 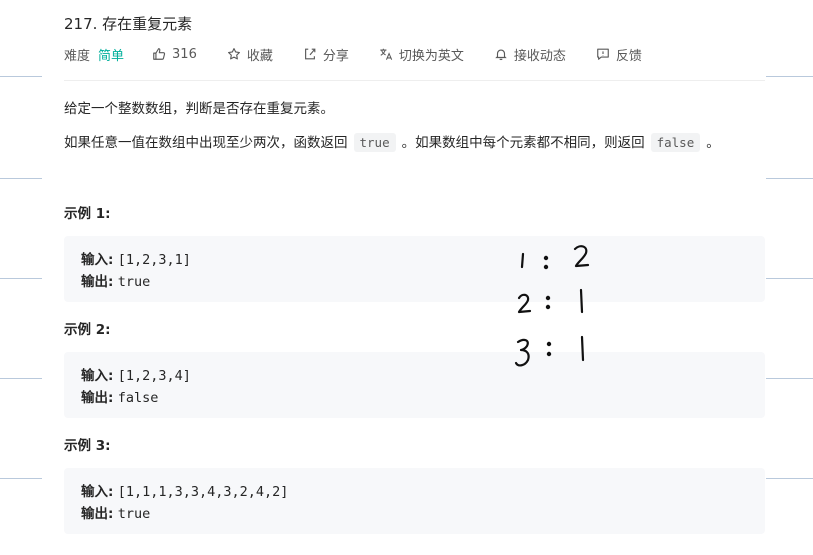 What do you see at coordinates (552, 306) in the screenshot?
I see `handwritten-annotation` at bounding box center [552, 306].